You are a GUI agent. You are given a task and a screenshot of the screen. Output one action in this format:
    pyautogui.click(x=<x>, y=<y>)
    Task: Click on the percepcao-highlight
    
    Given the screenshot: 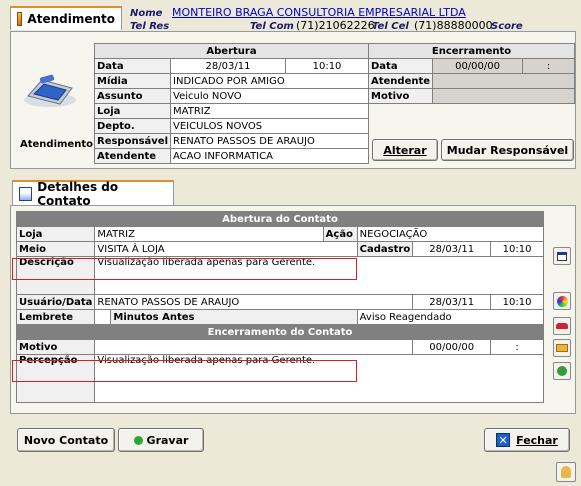 What is the action you would take?
    pyautogui.click(x=184, y=371)
    